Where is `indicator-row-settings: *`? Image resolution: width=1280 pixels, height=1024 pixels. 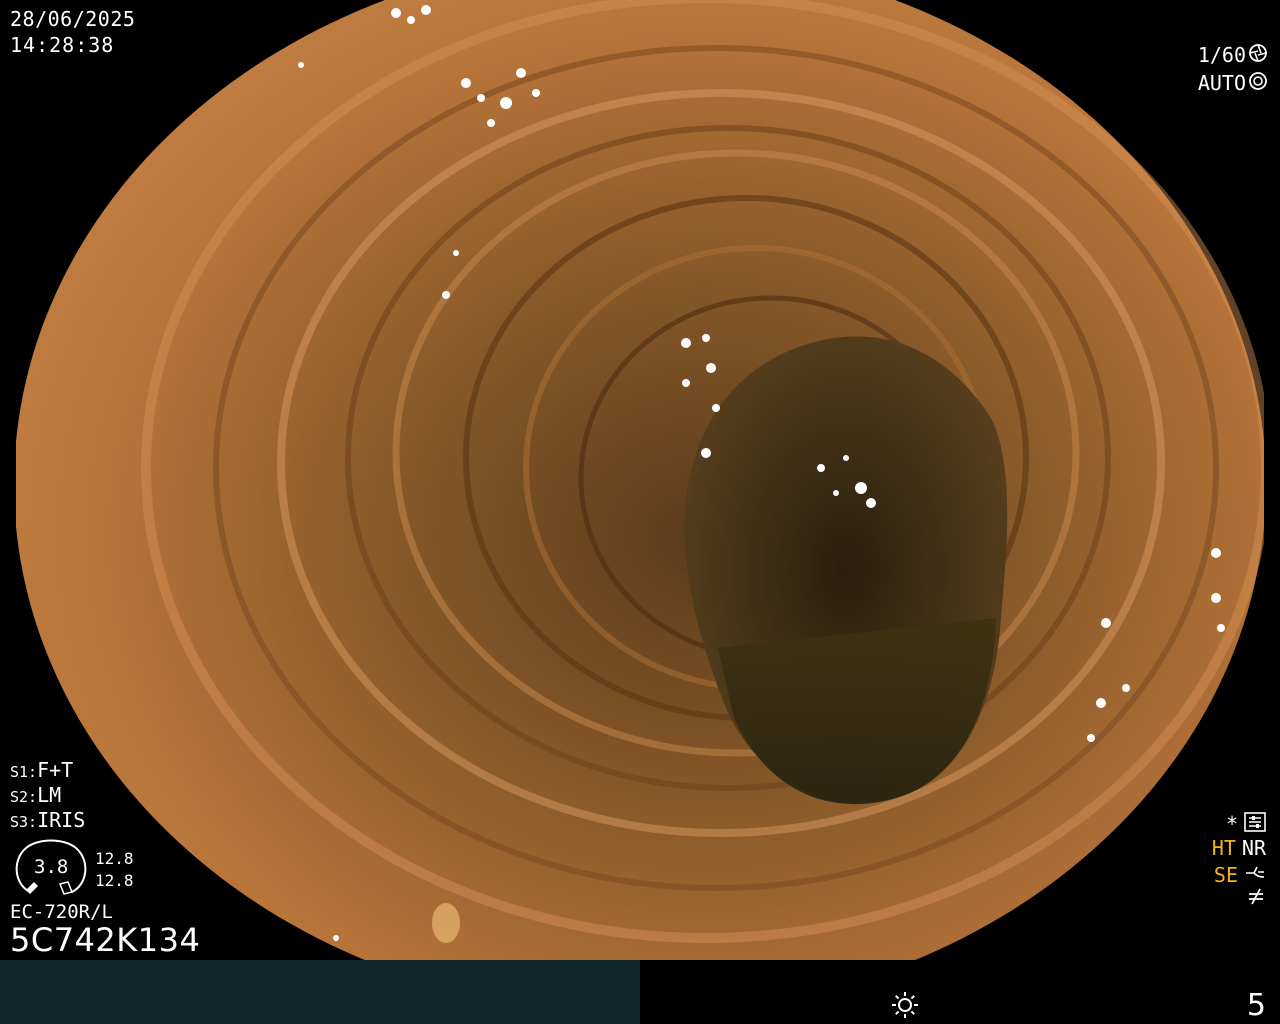
indicator-row-settings: * is located at coordinates (1246, 823).